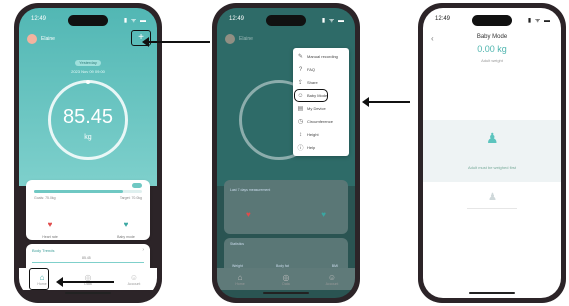  Describe the element at coordinates (240, 279) in the screenshot. I see `tab-home: ⌂ Home` at that location.